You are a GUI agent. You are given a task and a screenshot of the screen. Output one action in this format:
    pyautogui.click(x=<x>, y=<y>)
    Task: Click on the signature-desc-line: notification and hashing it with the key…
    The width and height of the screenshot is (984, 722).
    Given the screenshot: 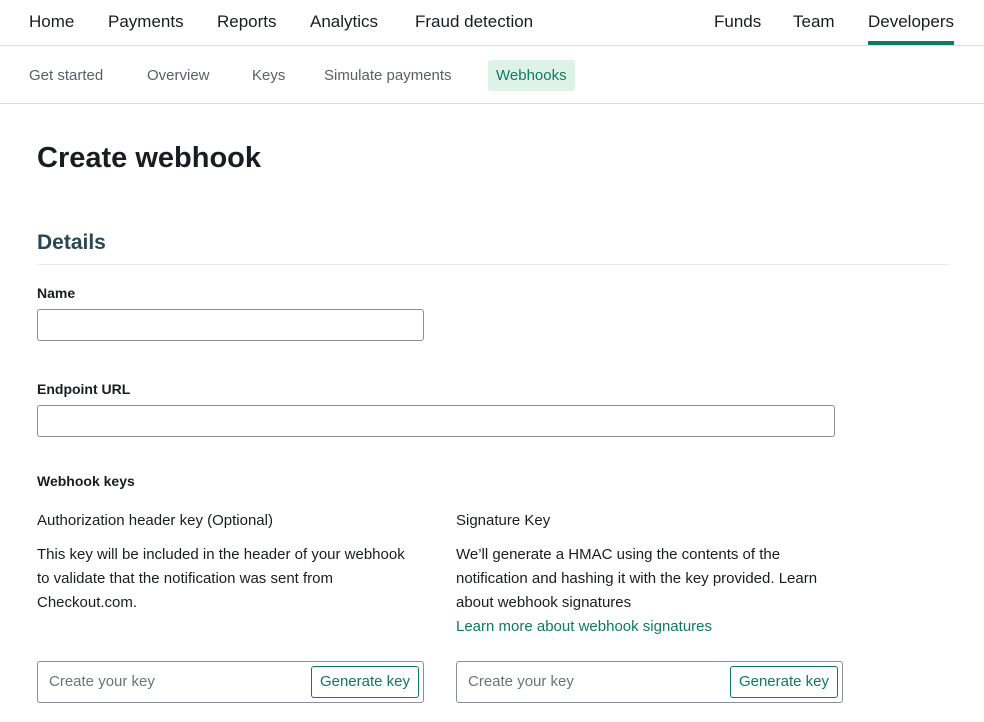 What is the action you would take?
    pyautogui.click(x=637, y=578)
    